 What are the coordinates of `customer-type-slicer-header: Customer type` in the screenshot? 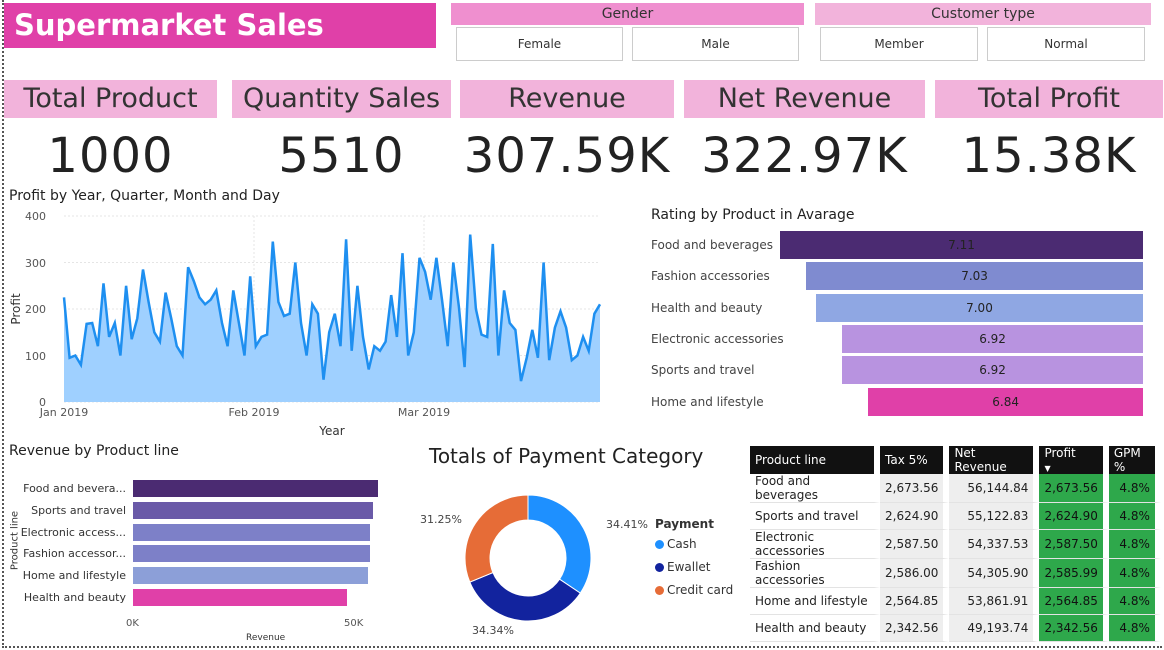 It's located at (983, 14).